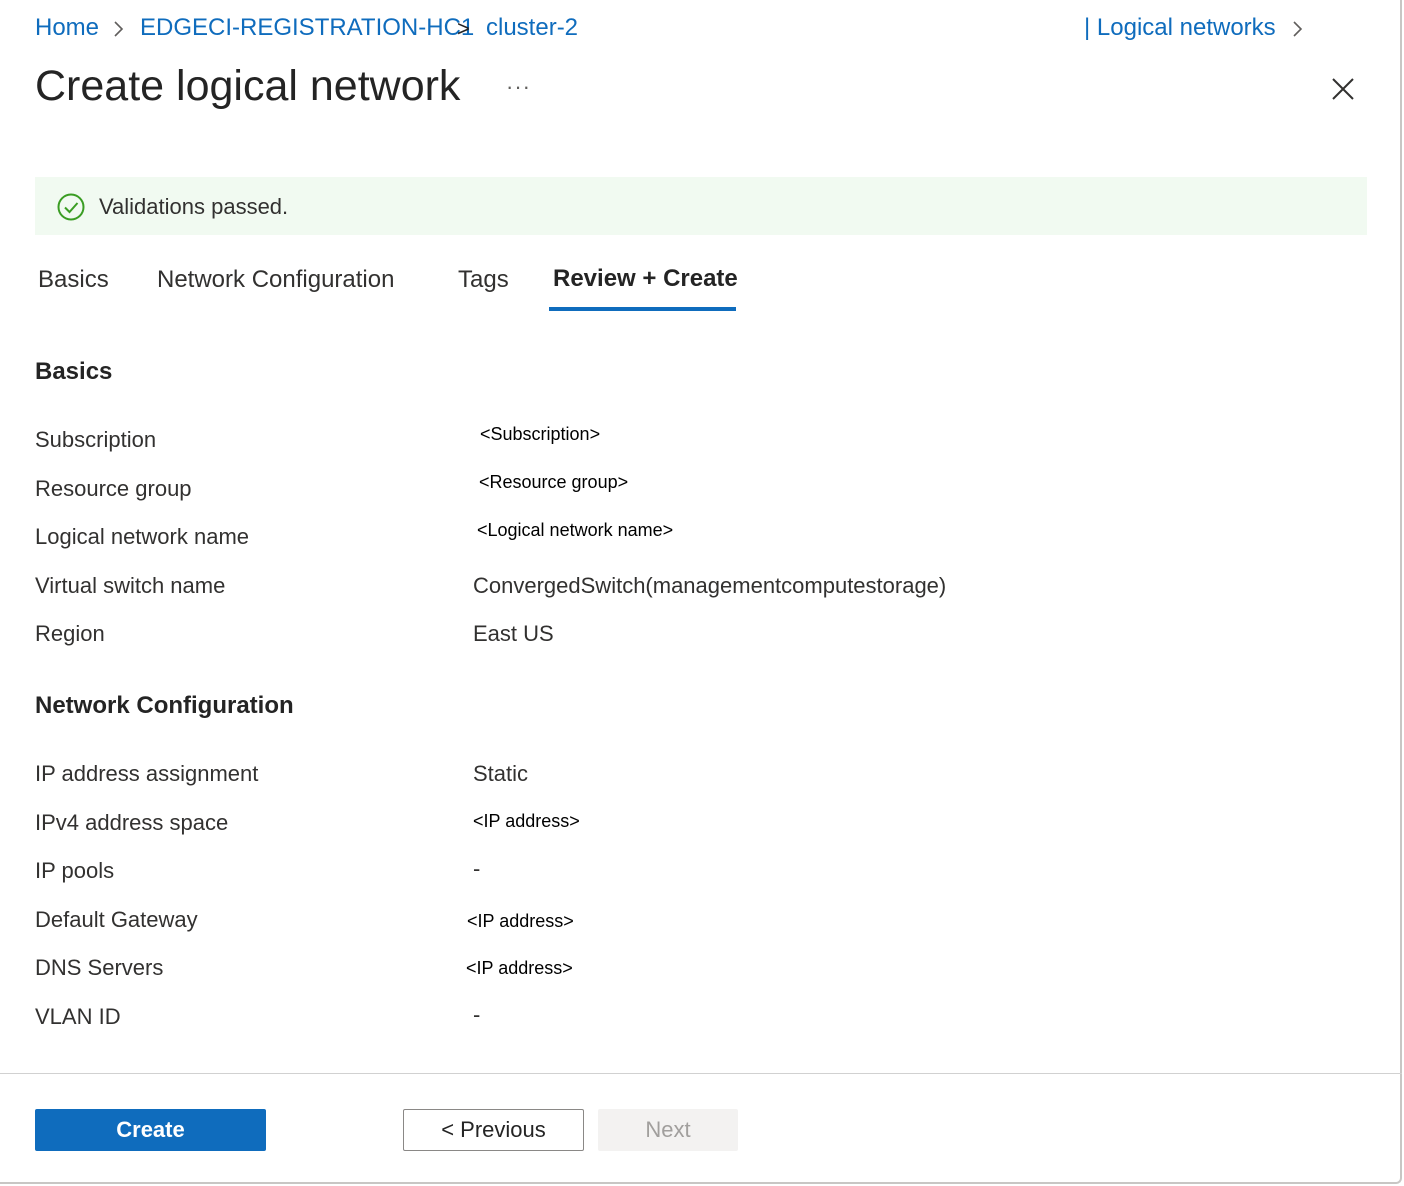  I want to click on row-label: Region, so click(70, 633).